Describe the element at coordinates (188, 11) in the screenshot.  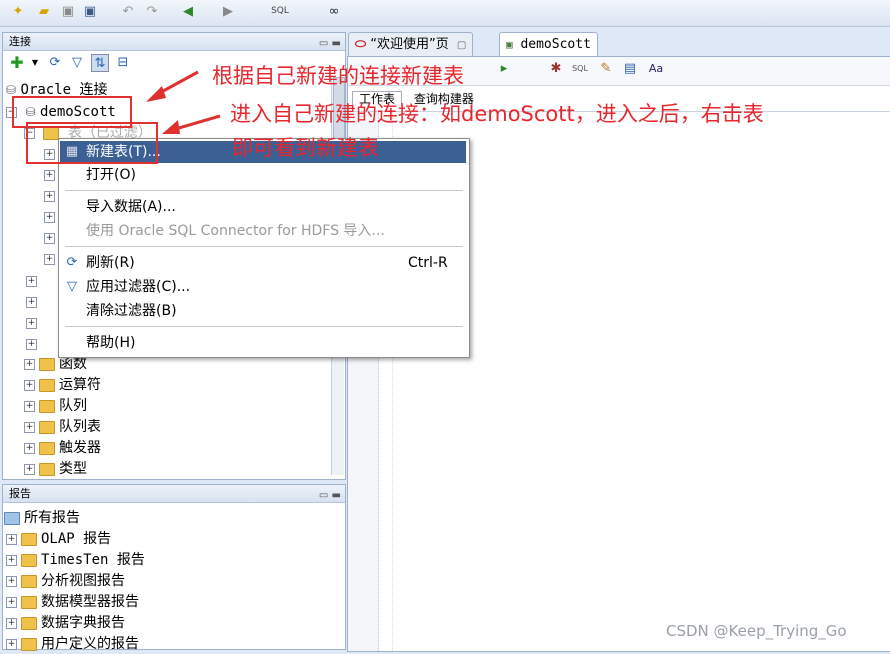
I see `back-icon: ◀` at that location.